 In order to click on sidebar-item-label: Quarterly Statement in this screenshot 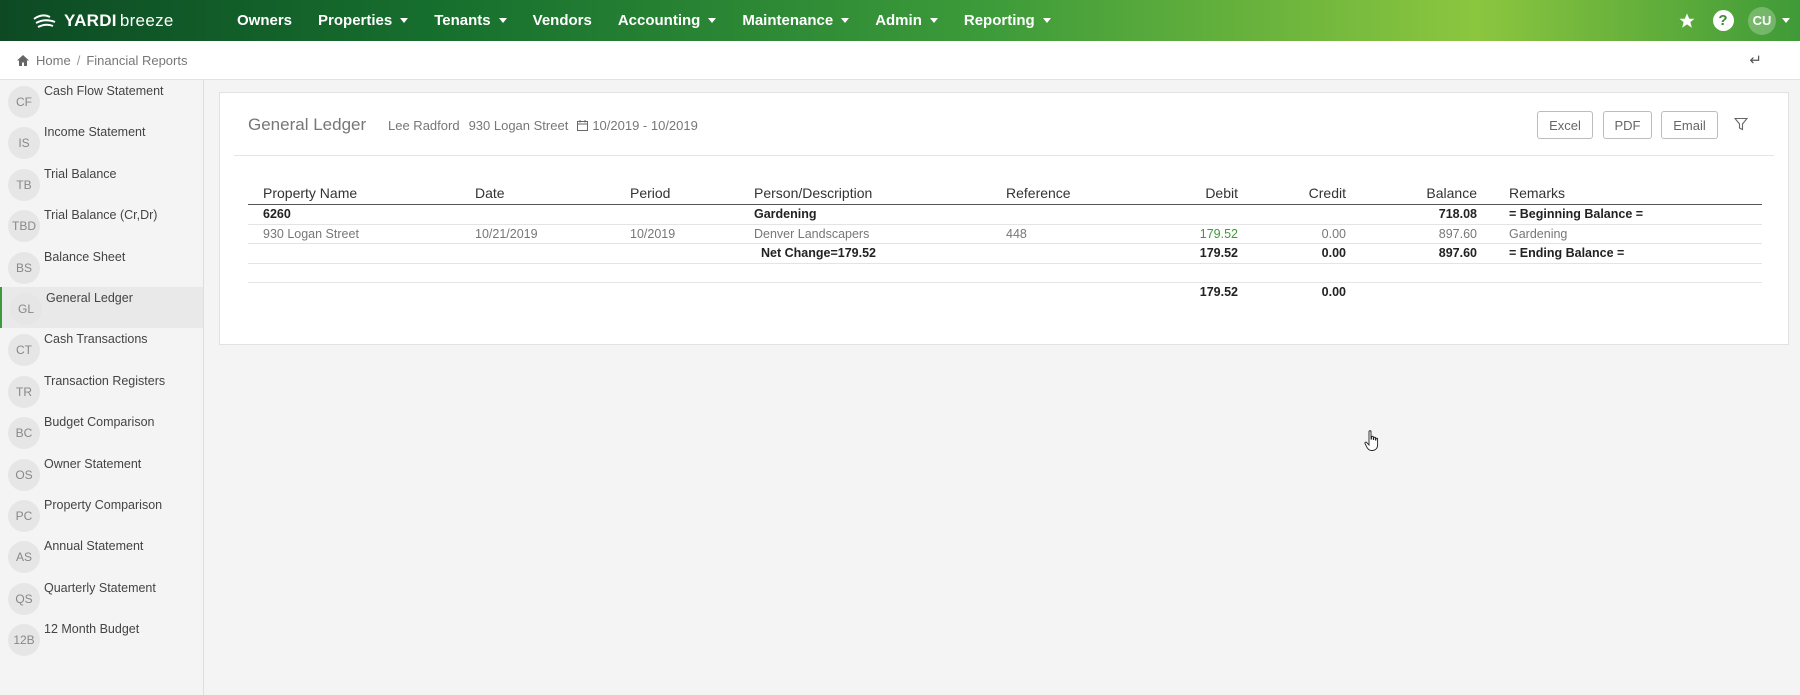, I will do `click(100, 587)`.